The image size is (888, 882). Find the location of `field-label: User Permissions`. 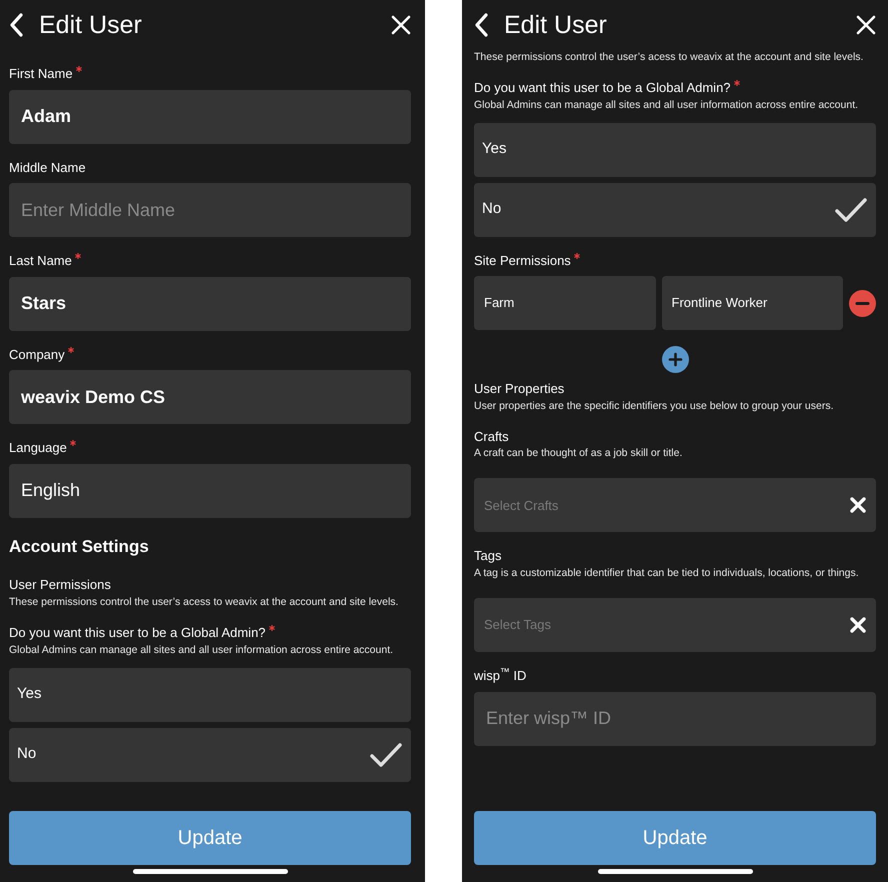

field-label: User Permissions is located at coordinates (60, 585).